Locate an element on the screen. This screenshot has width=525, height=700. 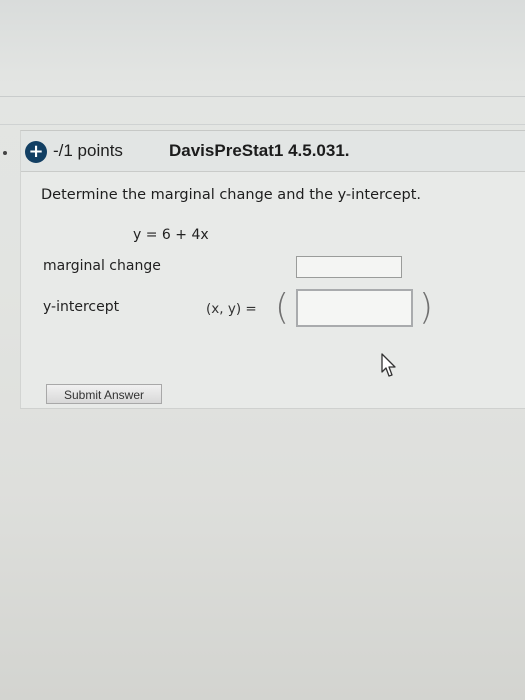
points-label: -/1 points is located at coordinates (88, 150).